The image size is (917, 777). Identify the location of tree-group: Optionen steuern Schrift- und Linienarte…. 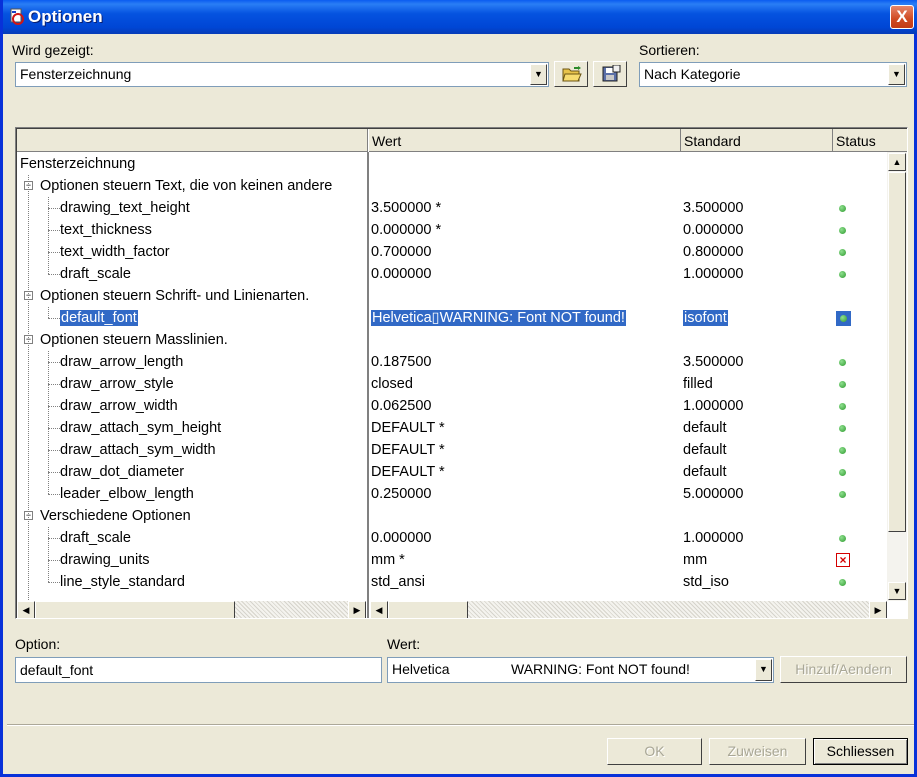
(174, 296).